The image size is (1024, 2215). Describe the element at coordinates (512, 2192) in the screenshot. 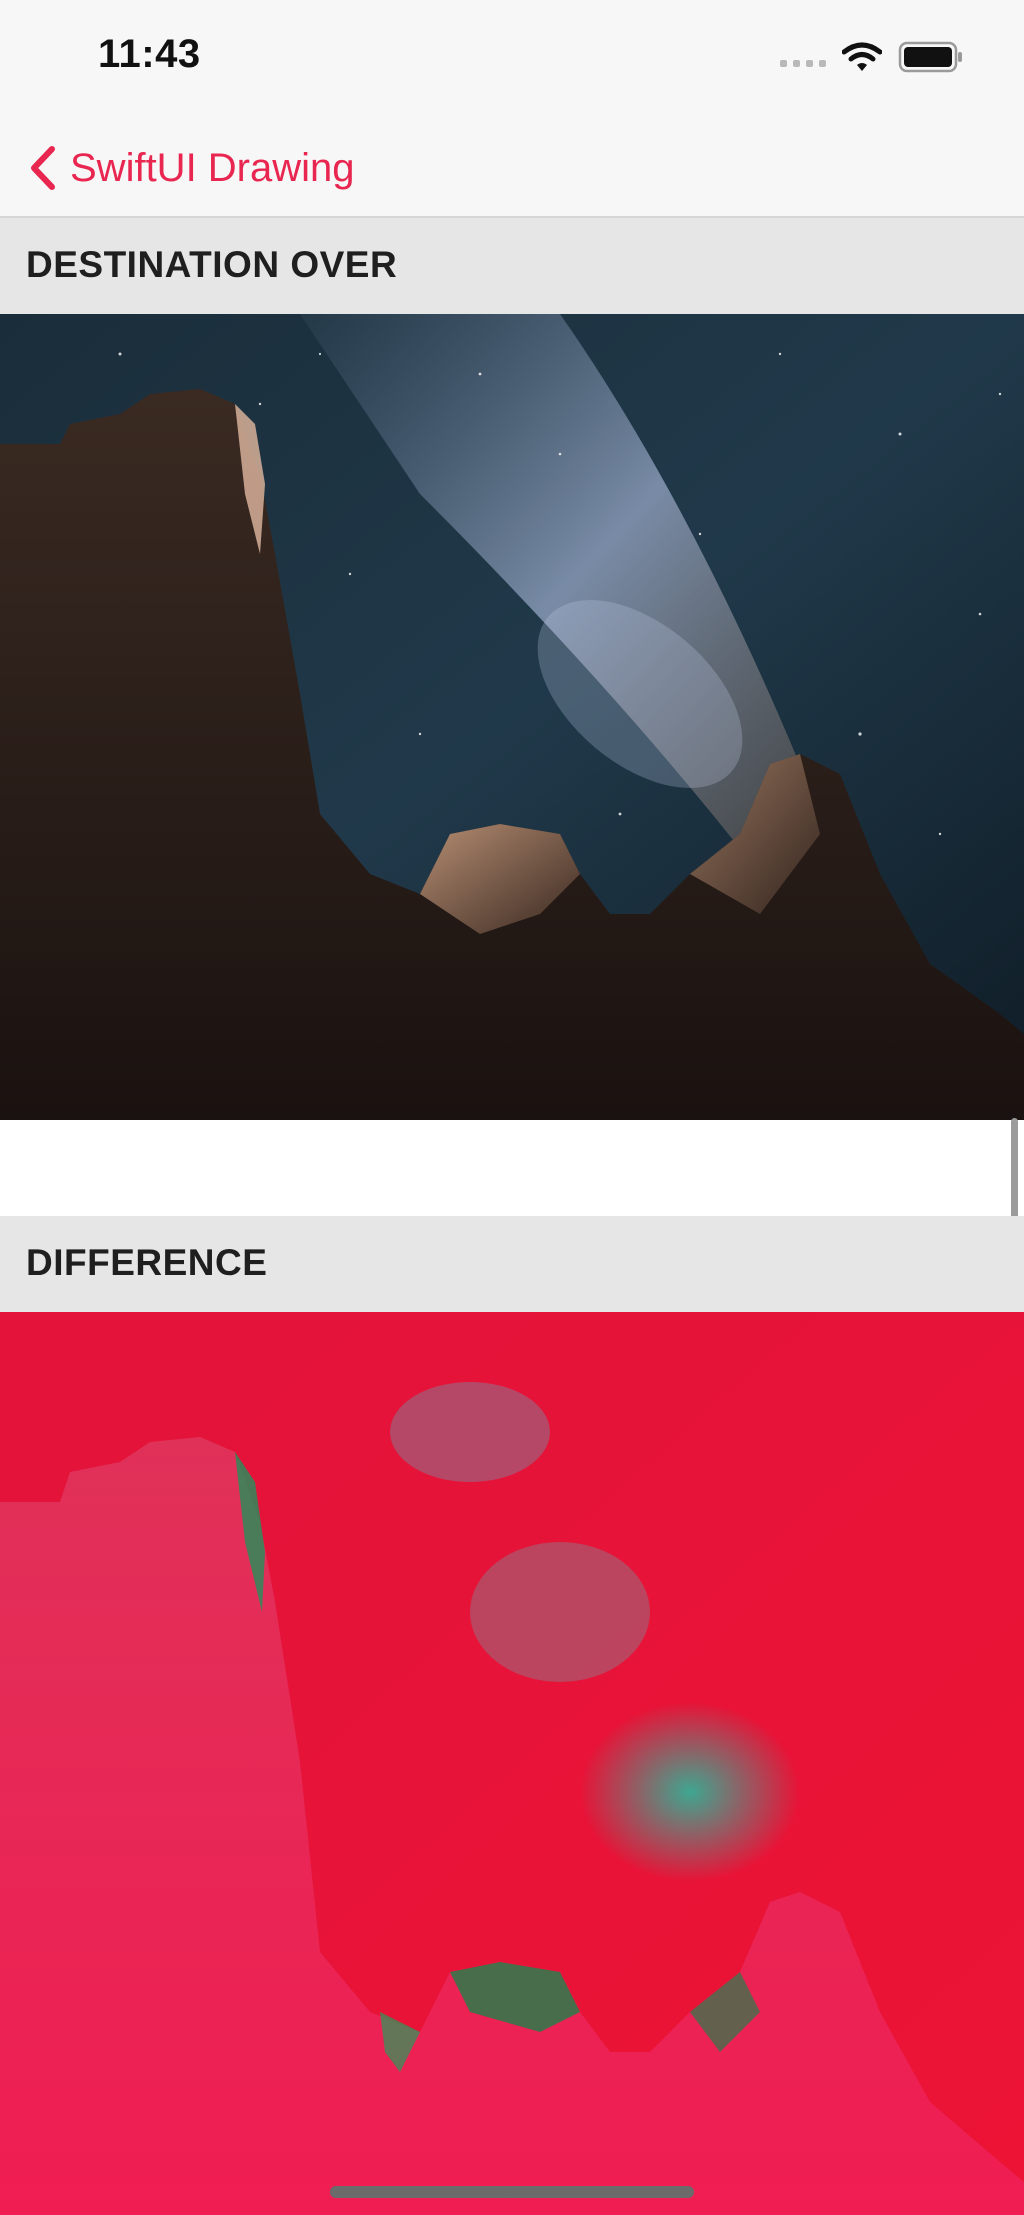

I see `home-indicator` at that location.